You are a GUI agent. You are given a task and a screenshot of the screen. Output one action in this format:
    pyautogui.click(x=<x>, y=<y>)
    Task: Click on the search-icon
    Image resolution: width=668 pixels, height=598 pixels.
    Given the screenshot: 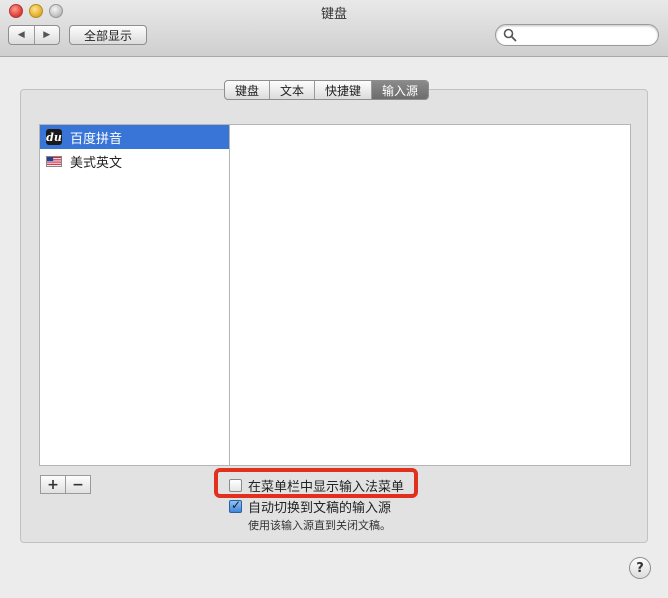 What is the action you would take?
    pyautogui.click(x=510, y=35)
    